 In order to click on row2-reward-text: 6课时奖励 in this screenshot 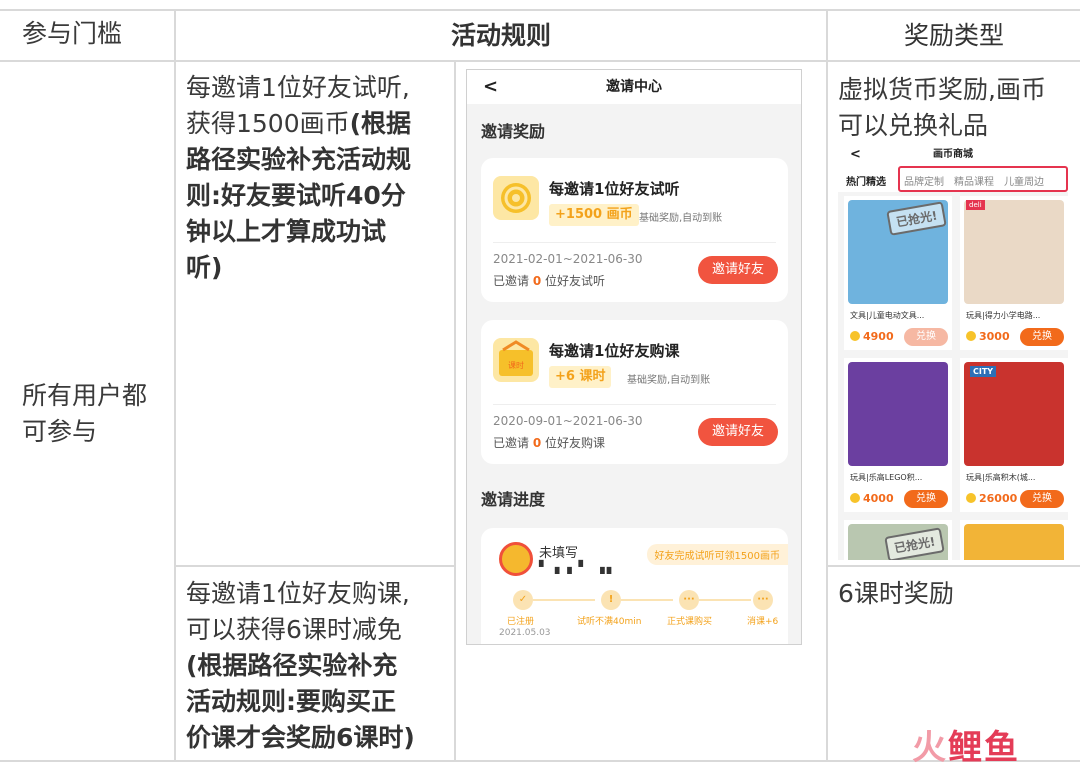, I will do `click(896, 593)`.